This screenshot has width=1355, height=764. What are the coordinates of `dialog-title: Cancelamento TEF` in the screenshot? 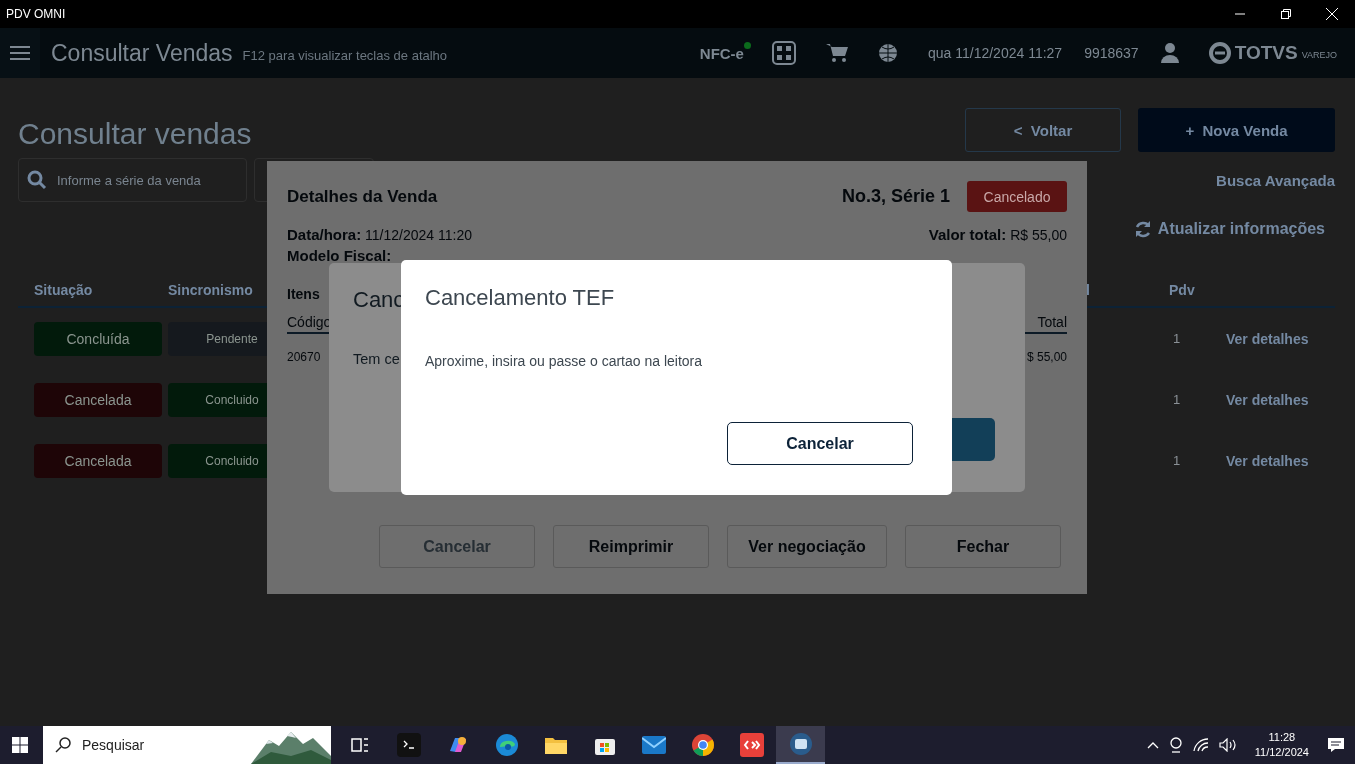 It's located at (520, 298).